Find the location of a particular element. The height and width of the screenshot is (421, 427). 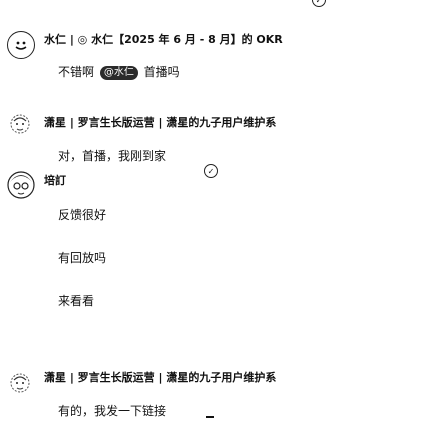

message-text: 有回放吗 is located at coordinates (82, 258).